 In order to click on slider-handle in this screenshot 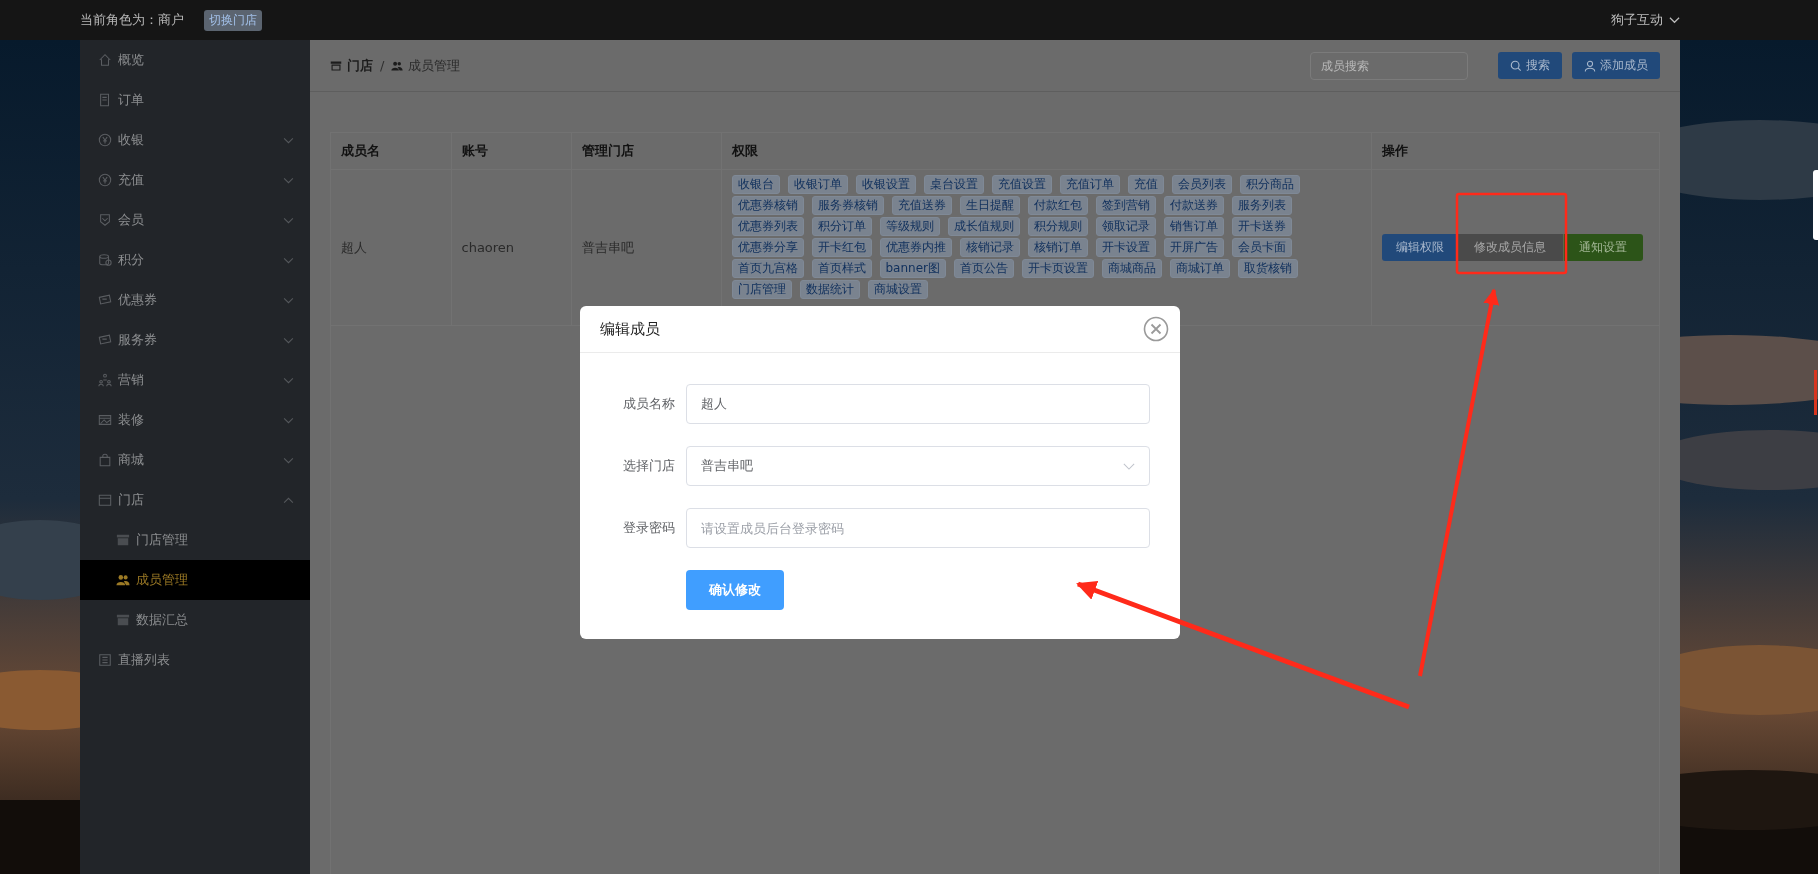, I will do `click(1815, 392)`.